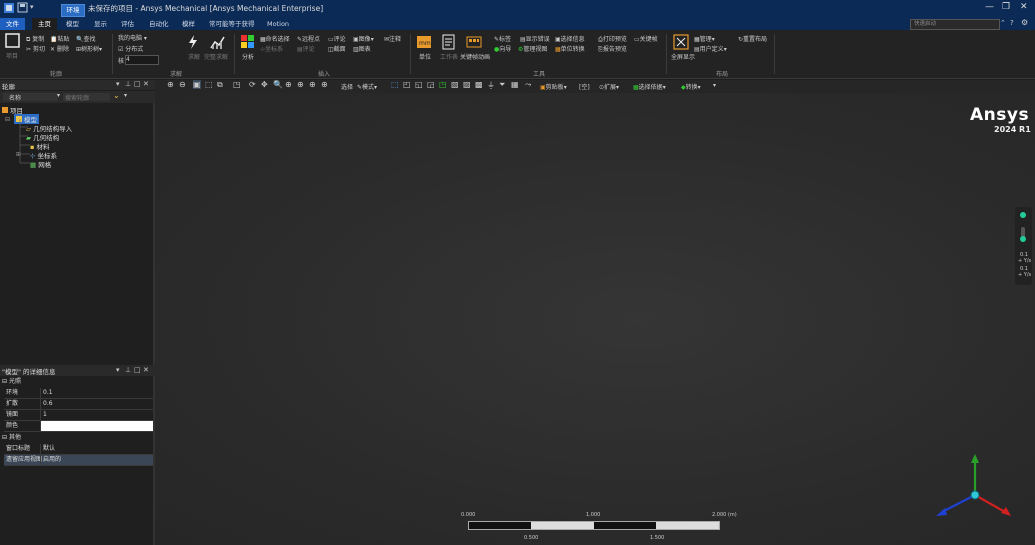 The image size is (1035, 545). Describe the element at coordinates (681, 42) in the screenshot. I see `full-screen-icon` at that location.